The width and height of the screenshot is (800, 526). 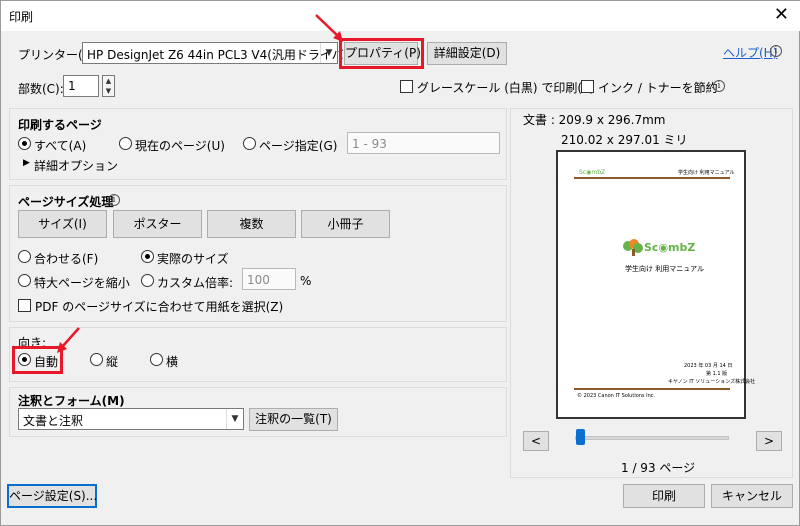 What do you see at coordinates (258, 280) in the screenshot?
I see `custom-scale-value: 100` at bounding box center [258, 280].